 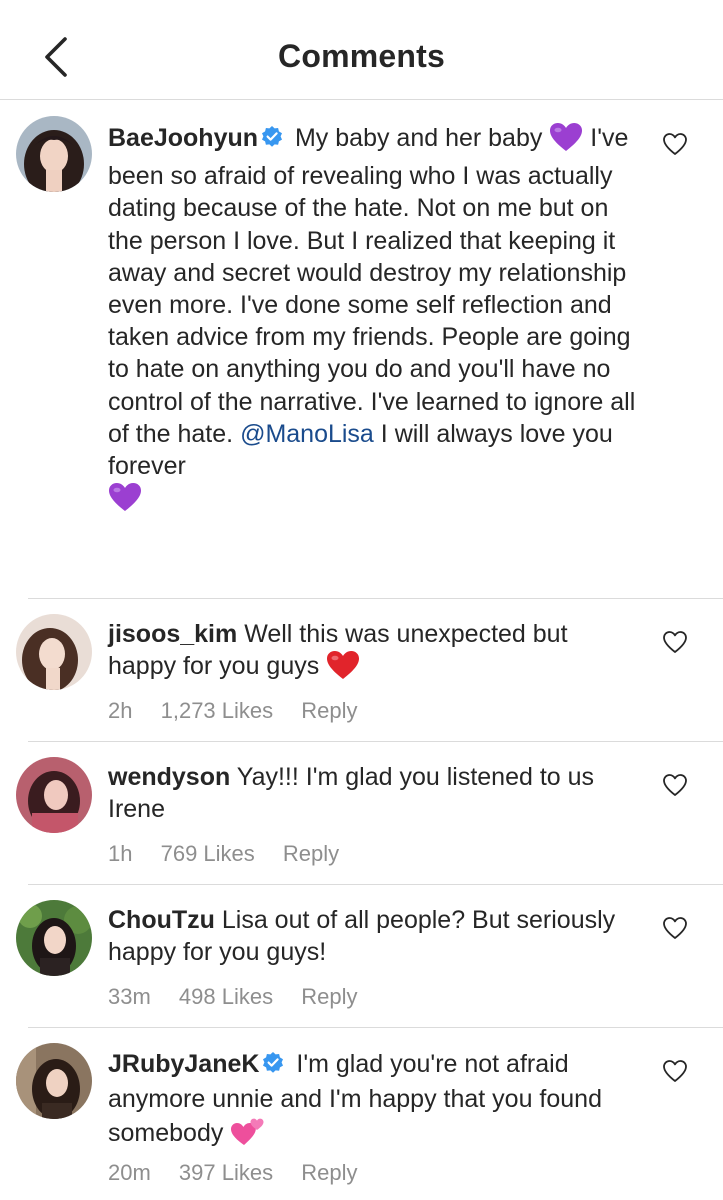 I want to click on username: ChouTzu, so click(x=161, y=920).